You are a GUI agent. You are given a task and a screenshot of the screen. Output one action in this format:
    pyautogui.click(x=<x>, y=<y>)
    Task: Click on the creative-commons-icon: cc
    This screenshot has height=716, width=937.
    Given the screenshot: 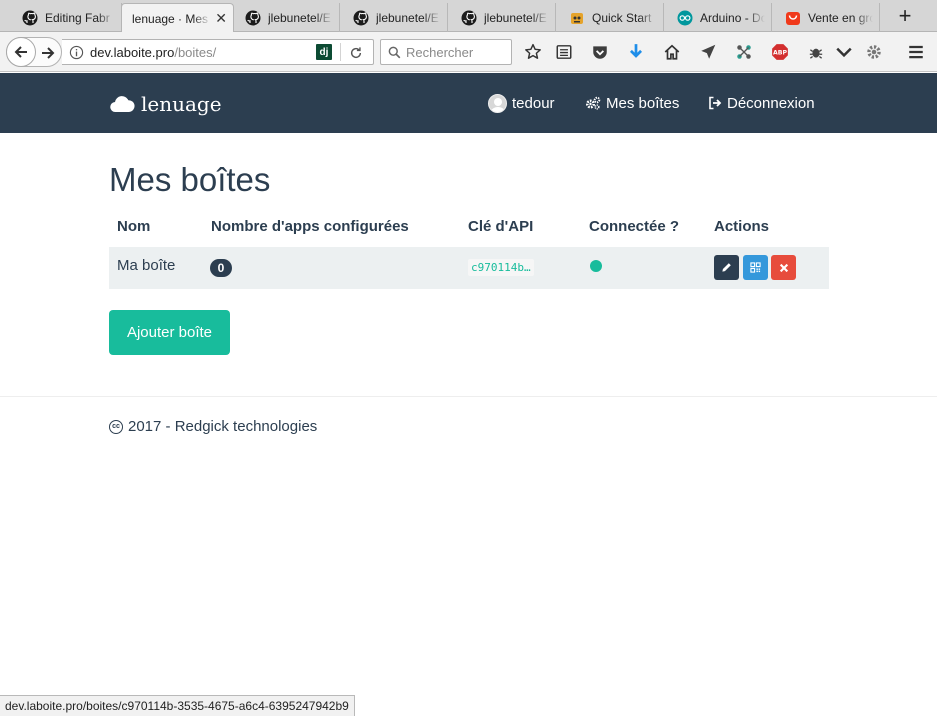 What is the action you would take?
    pyautogui.click(x=116, y=426)
    